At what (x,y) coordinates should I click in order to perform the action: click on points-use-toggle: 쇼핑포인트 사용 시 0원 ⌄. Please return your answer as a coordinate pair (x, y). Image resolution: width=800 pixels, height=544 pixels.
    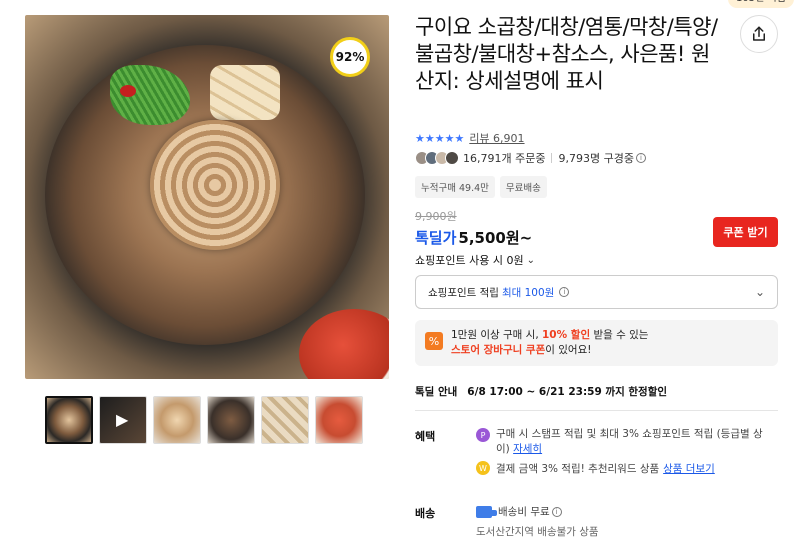
    Looking at the image, I should click on (475, 260).